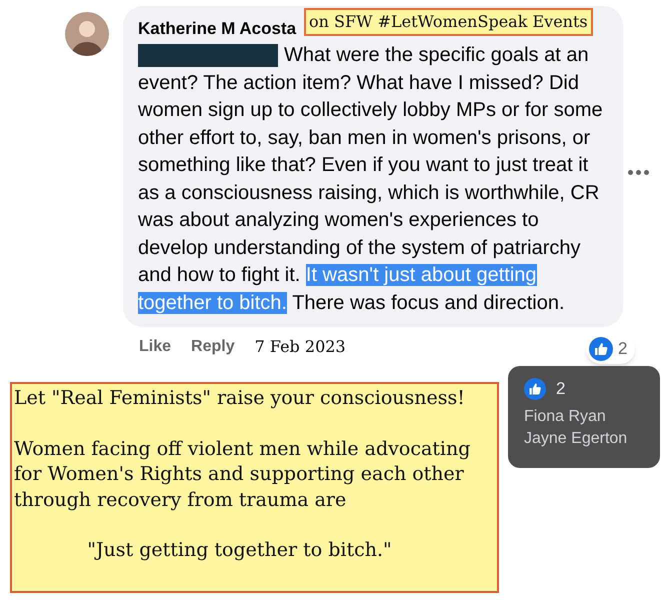 The image size is (670, 600). I want to click on reactor-name: Jayne Egerton, so click(576, 438).